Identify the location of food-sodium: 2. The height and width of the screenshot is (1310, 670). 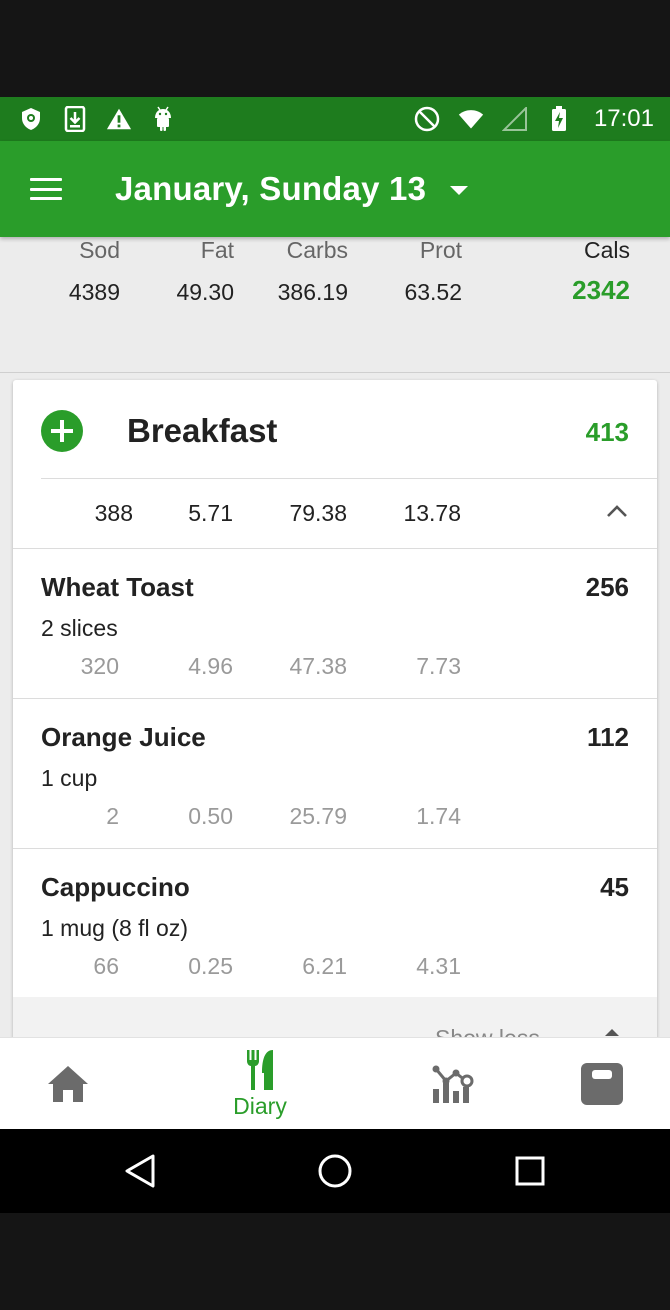
(112, 816).